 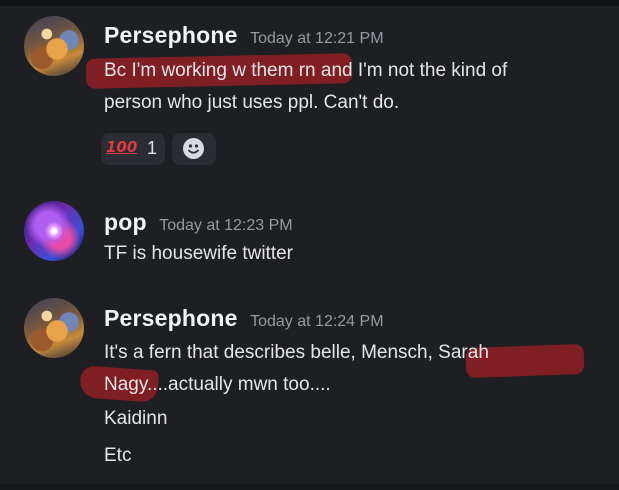 What do you see at coordinates (244, 35) in the screenshot?
I see `message-header: Persephone Today at 12:21 PM` at bounding box center [244, 35].